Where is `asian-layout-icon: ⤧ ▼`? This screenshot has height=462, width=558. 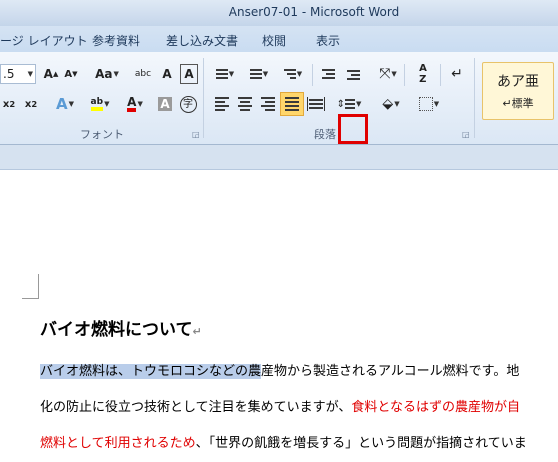
asian-layout-icon: ⤧ ▼ is located at coordinates (388, 74).